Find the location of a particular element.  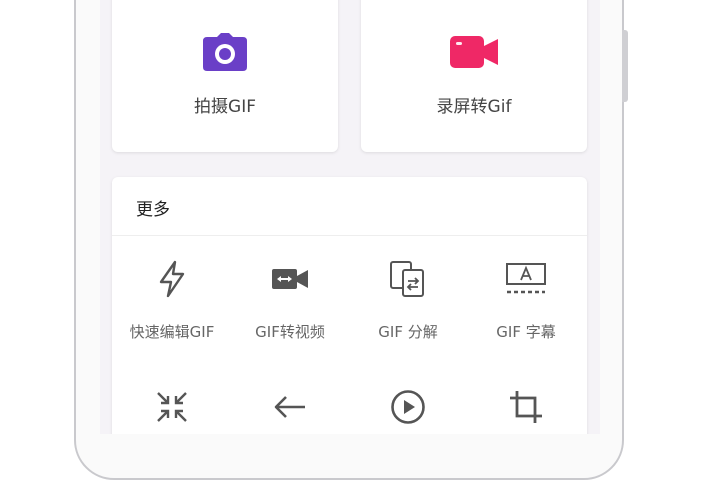

tool-label: GIF 分解 is located at coordinates (408, 332).